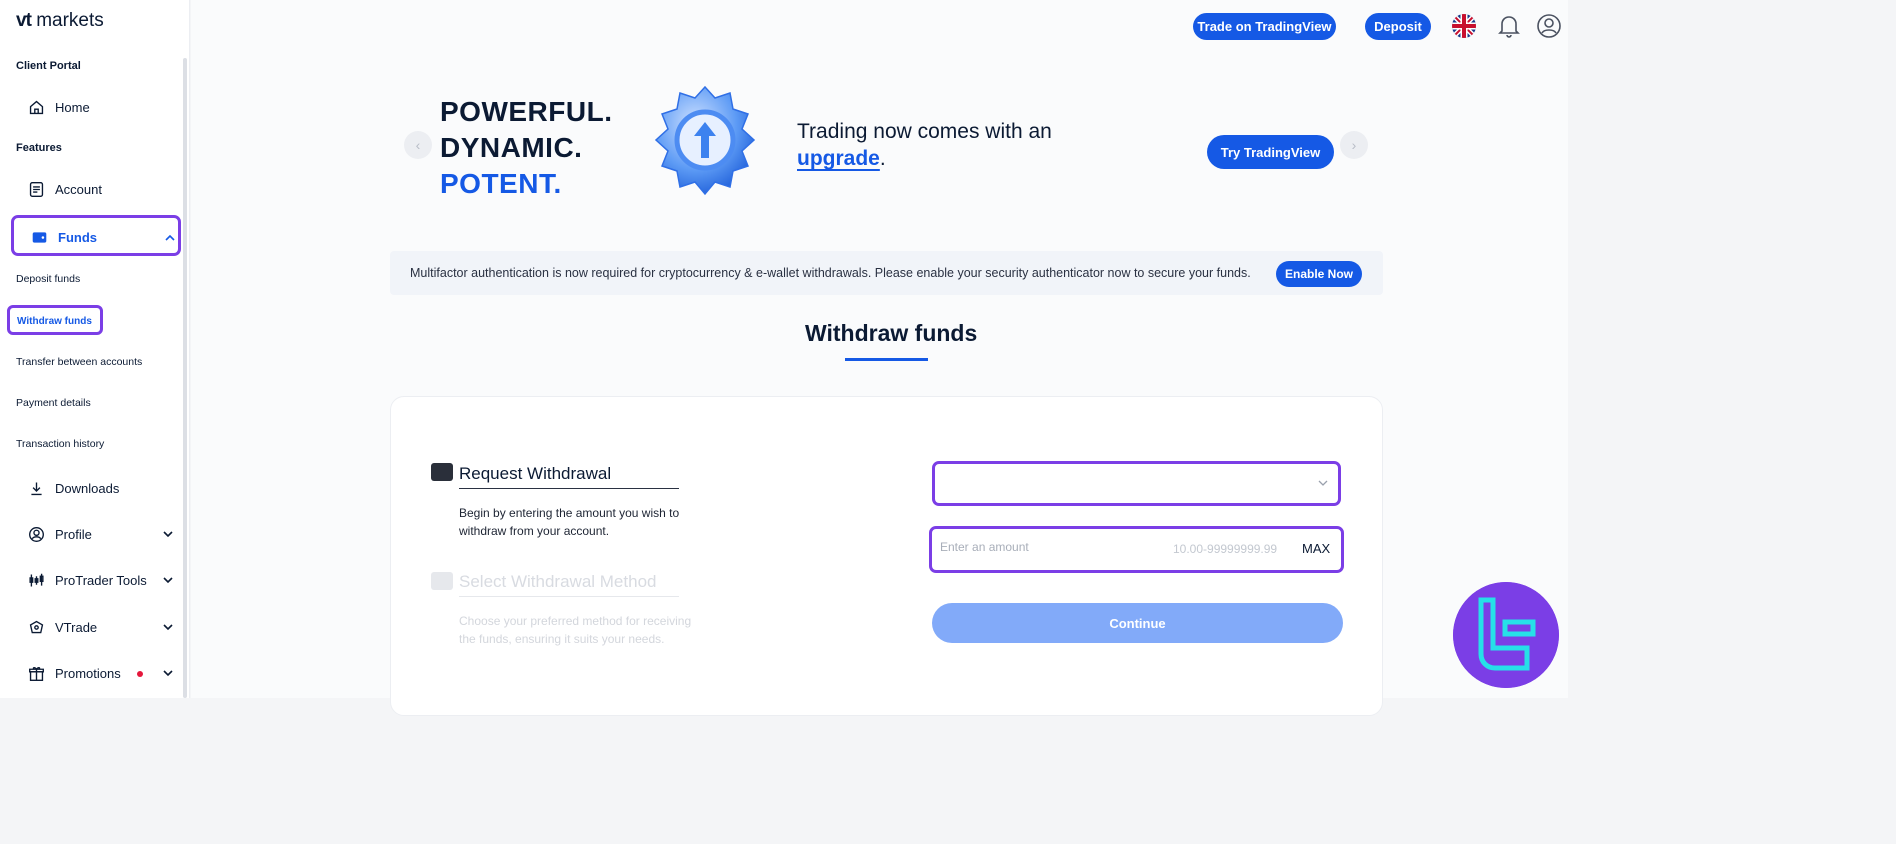  What do you see at coordinates (1354, 145) in the screenshot?
I see `carousel-next-button: ›` at bounding box center [1354, 145].